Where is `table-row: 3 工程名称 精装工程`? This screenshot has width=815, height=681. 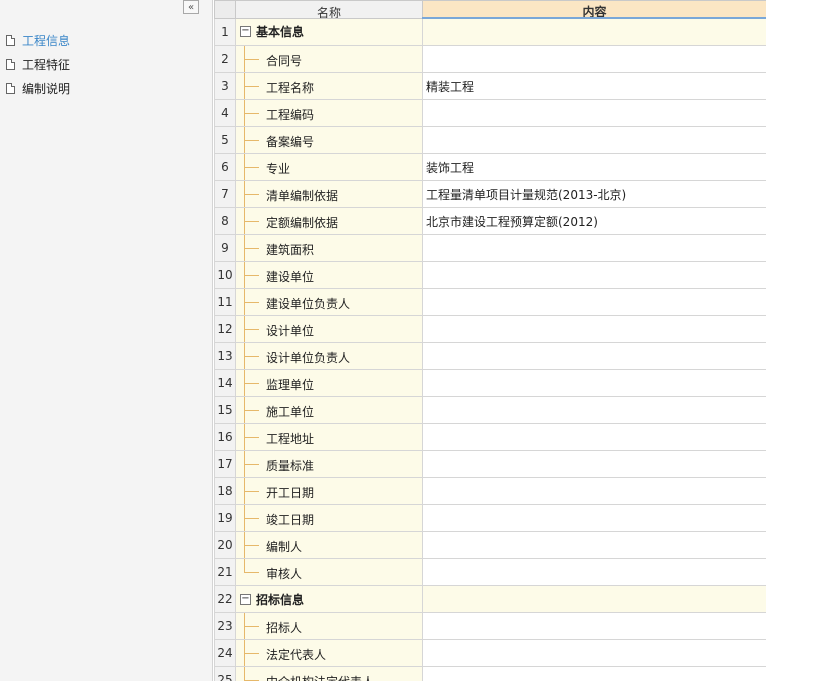
table-row: 3 工程名称 精装工程 is located at coordinates (490, 86).